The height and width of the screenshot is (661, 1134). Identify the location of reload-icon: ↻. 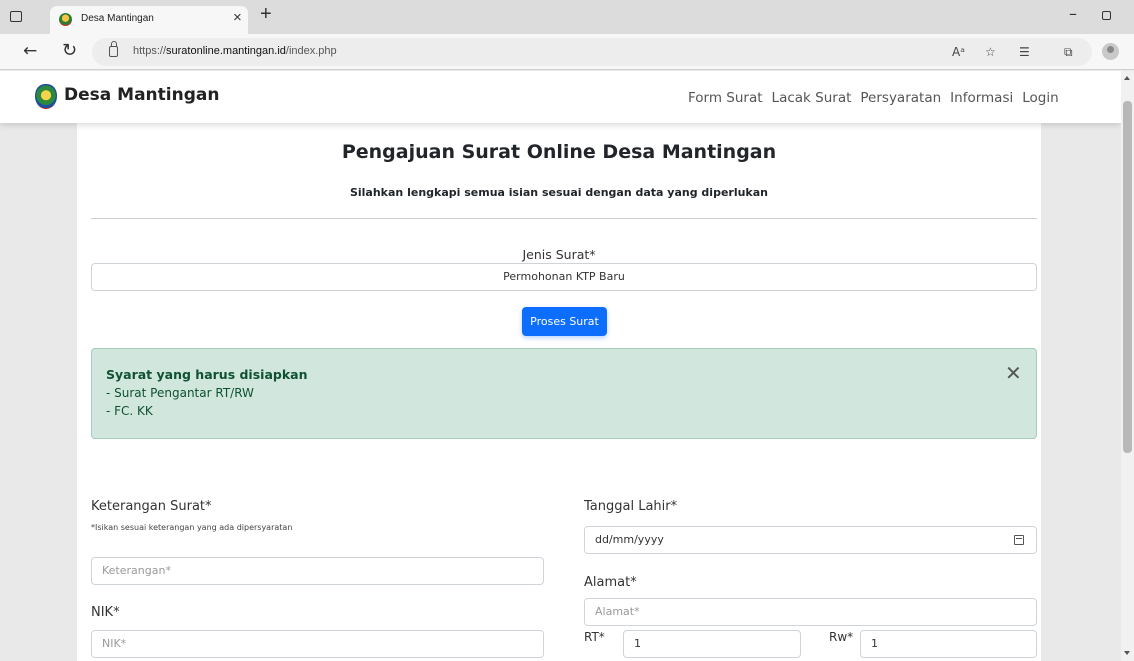
(69, 50).